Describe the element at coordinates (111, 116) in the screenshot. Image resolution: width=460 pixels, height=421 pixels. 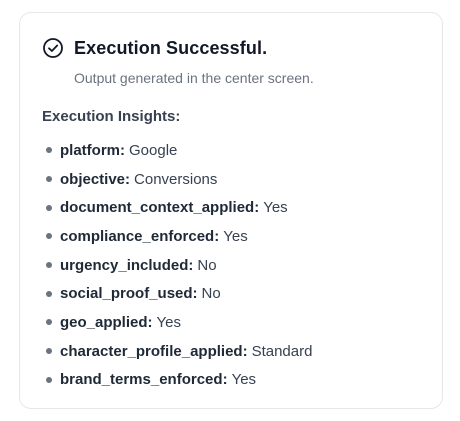
I see `insights-heading: Execution Insights:` at that location.